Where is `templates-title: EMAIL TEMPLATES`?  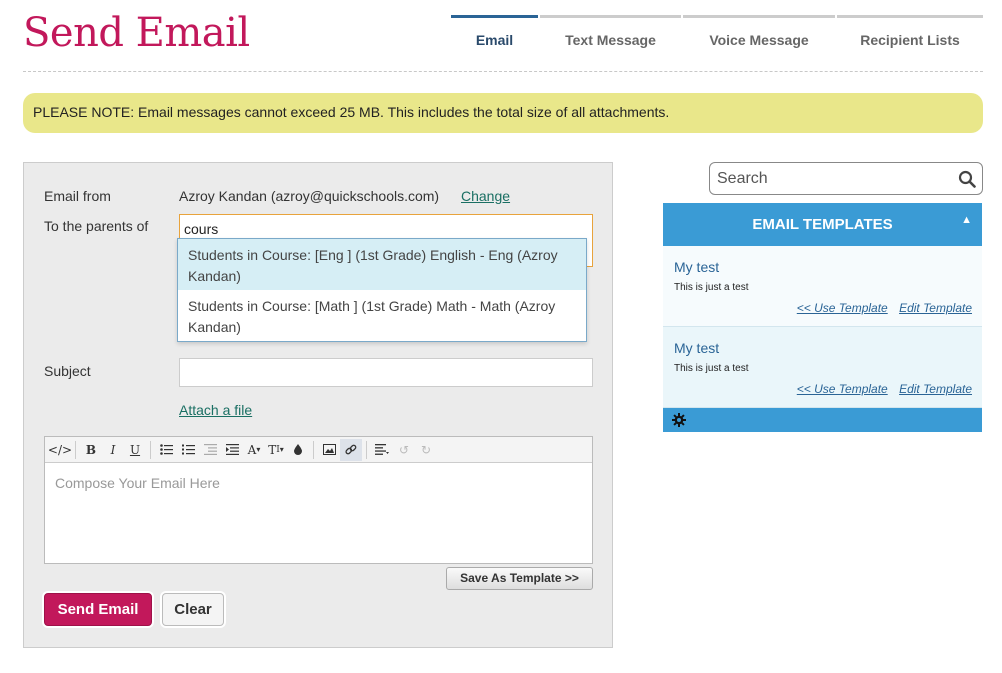
templates-title: EMAIL TEMPLATES is located at coordinates (822, 224).